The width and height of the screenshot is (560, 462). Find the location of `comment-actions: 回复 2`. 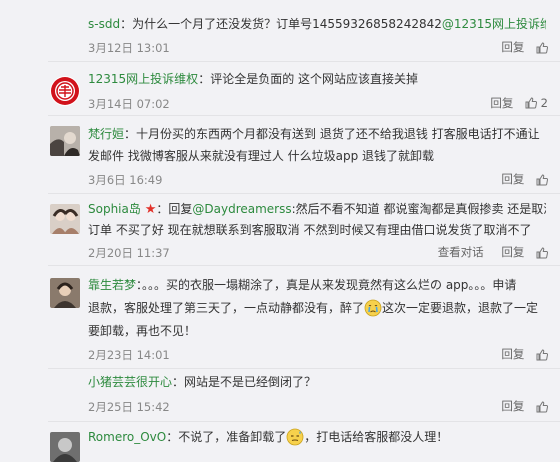

comment-actions: 回复 2 is located at coordinates (519, 103).